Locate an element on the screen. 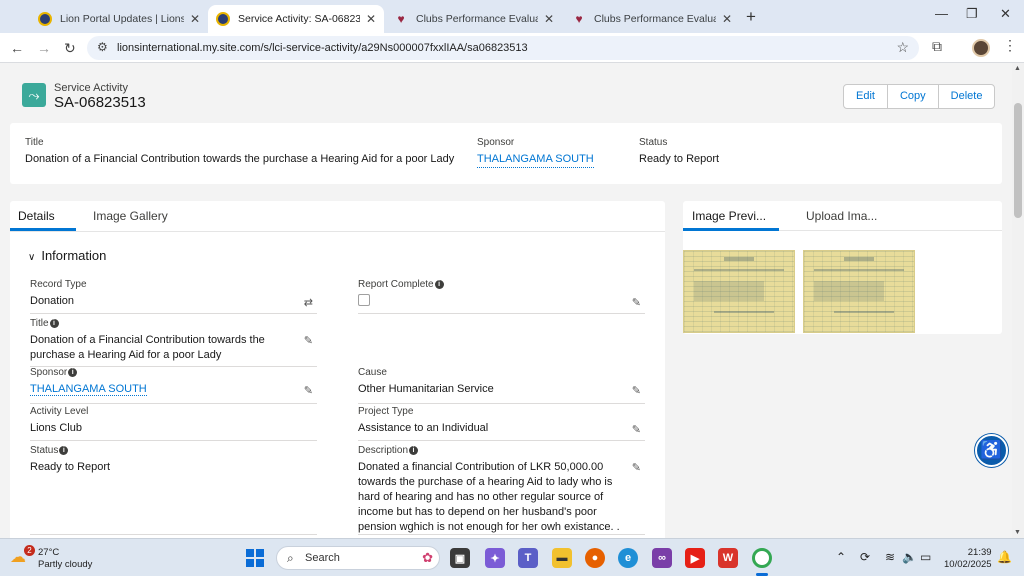  chevron-up-icon: ⌃ is located at coordinates (841, 557).